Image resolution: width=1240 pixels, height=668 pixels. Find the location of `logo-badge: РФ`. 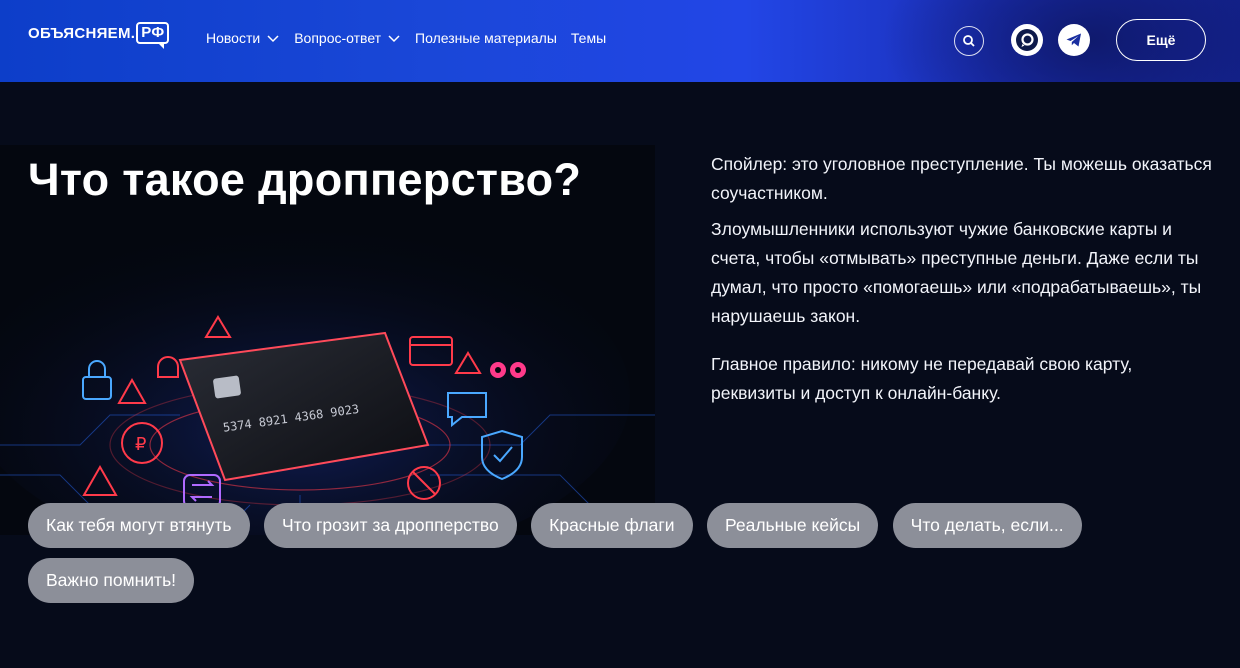

logo-badge: РФ is located at coordinates (153, 35).